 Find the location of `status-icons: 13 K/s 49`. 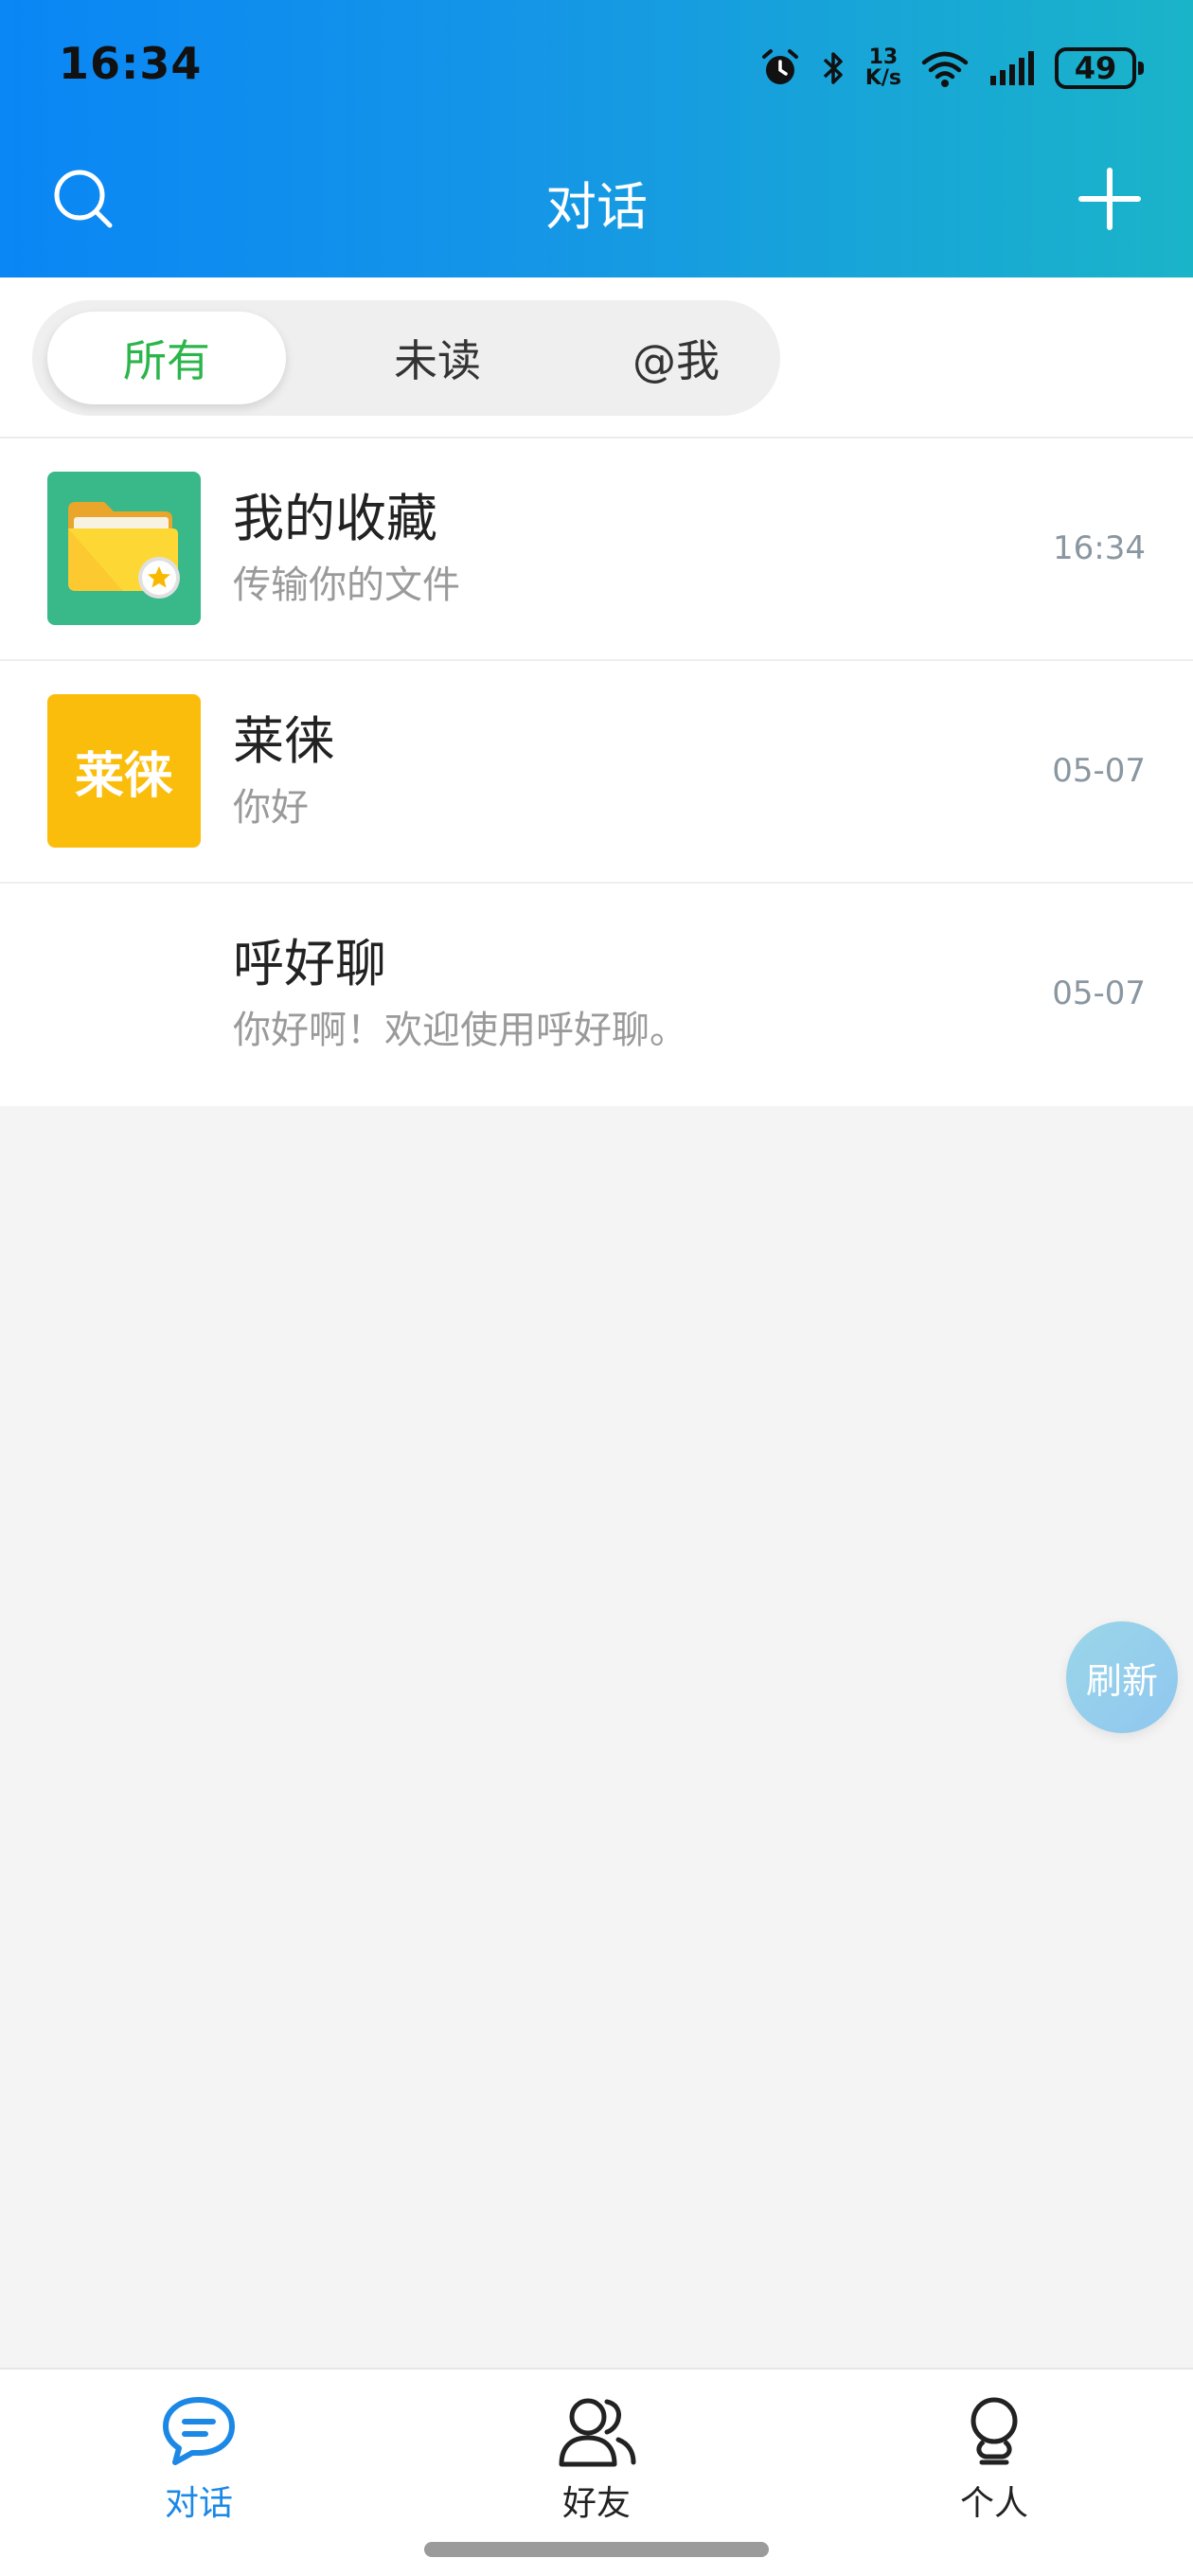

status-icons: 13 K/s 49 is located at coordinates (951, 68).